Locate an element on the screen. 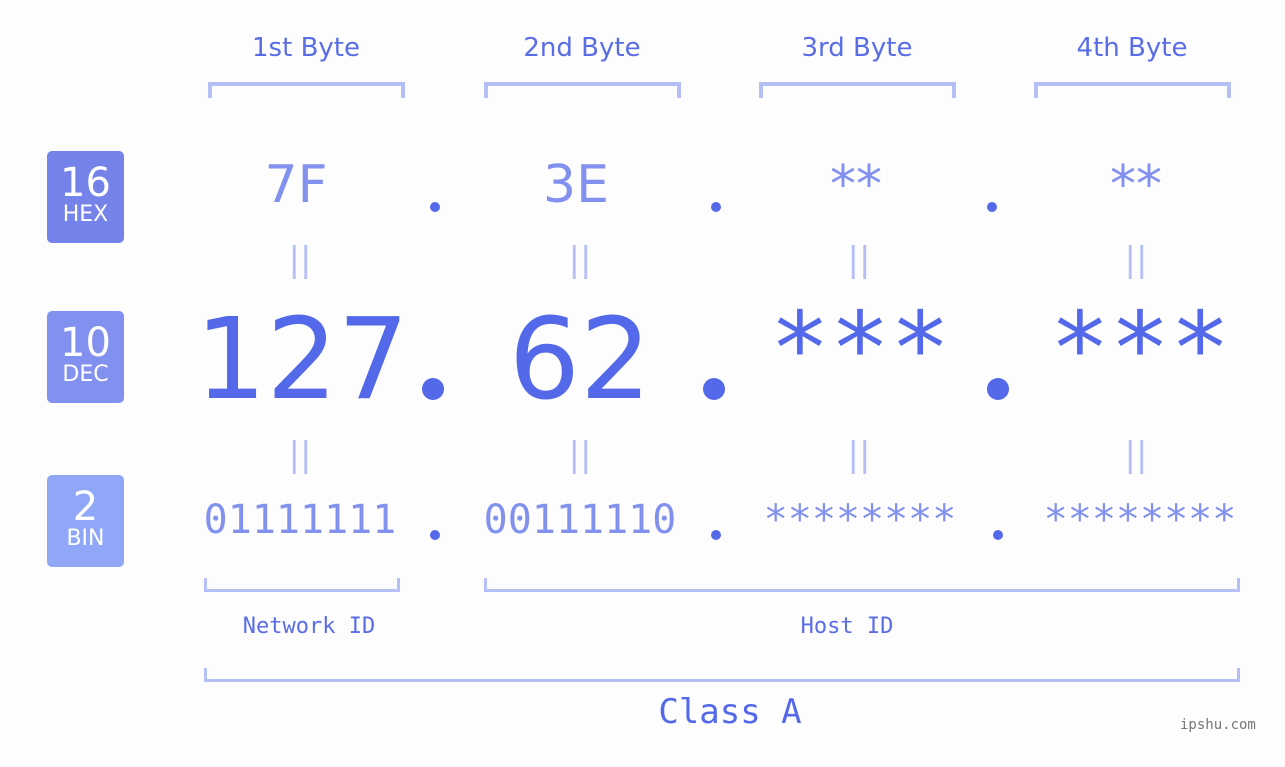 Image resolution: width=1285 pixels, height=767 pixels. hex-value-2: 3E is located at coordinates (576, 185).